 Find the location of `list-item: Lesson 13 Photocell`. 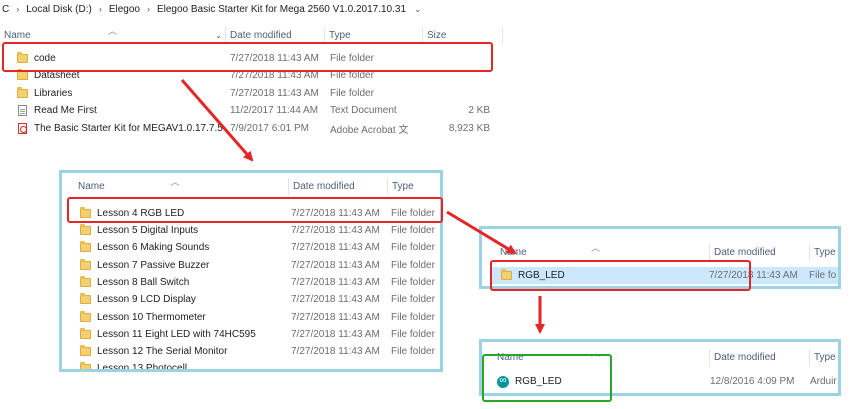

list-item: Lesson 13 Photocell is located at coordinates (251, 364).